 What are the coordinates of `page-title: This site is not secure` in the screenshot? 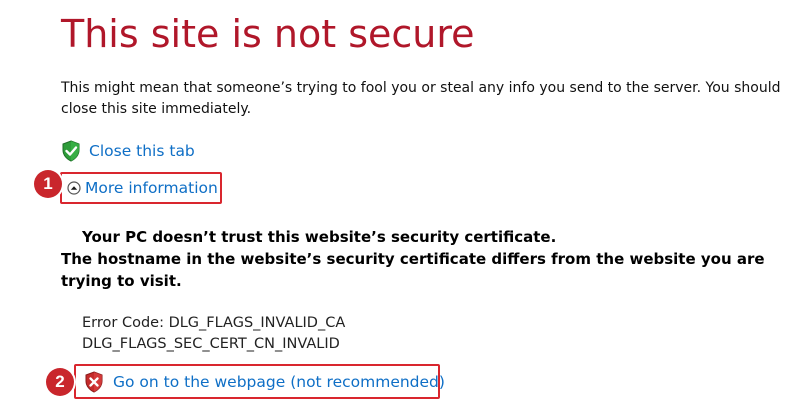 It's located at (268, 34).